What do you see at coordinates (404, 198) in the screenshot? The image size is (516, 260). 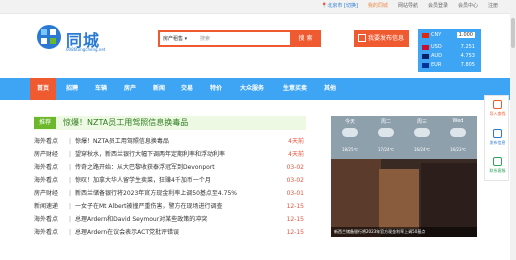 I see `feature-photo: 新西兰储备银行将2023年官方现金利率上调50基点` at bounding box center [404, 198].